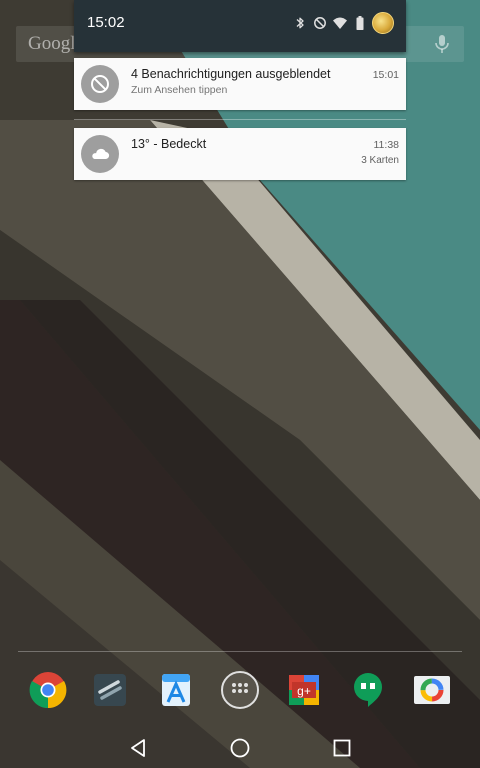  What do you see at coordinates (385, 75) in the screenshot?
I see `notification-time: 15:01` at bounding box center [385, 75].